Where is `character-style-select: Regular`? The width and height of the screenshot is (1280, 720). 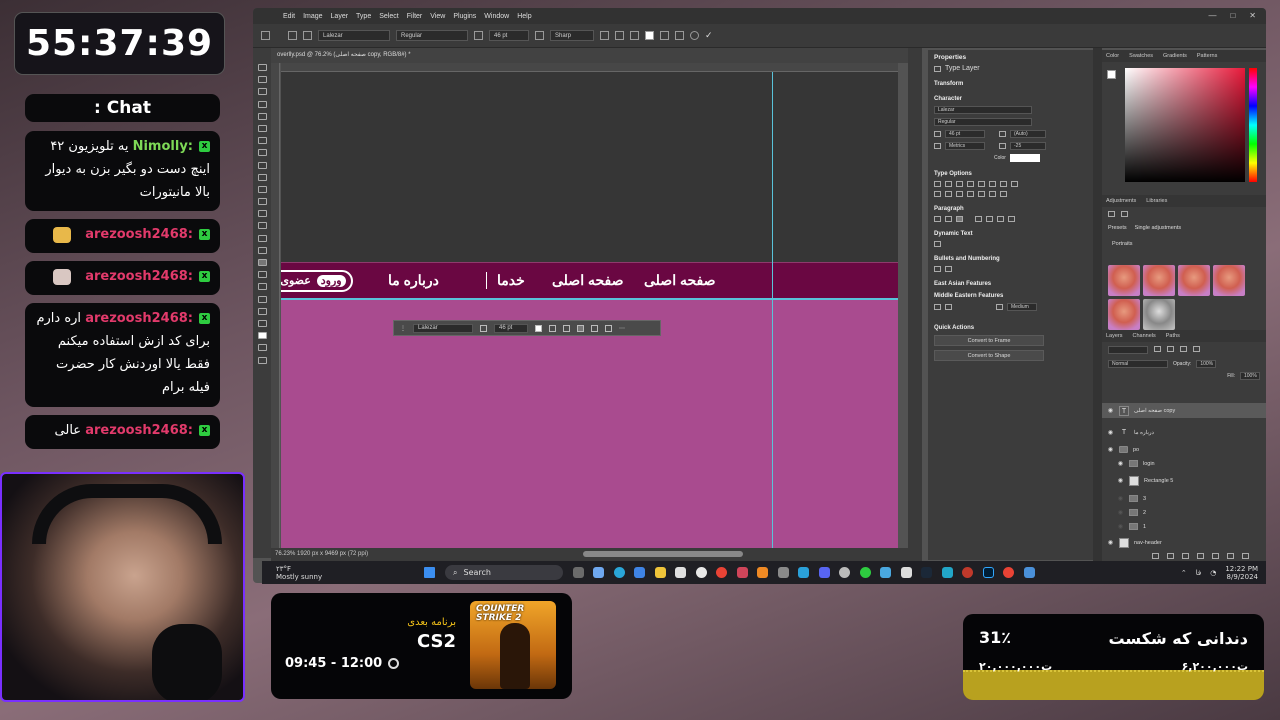 character-style-select: Regular is located at coordinates (983, 122).